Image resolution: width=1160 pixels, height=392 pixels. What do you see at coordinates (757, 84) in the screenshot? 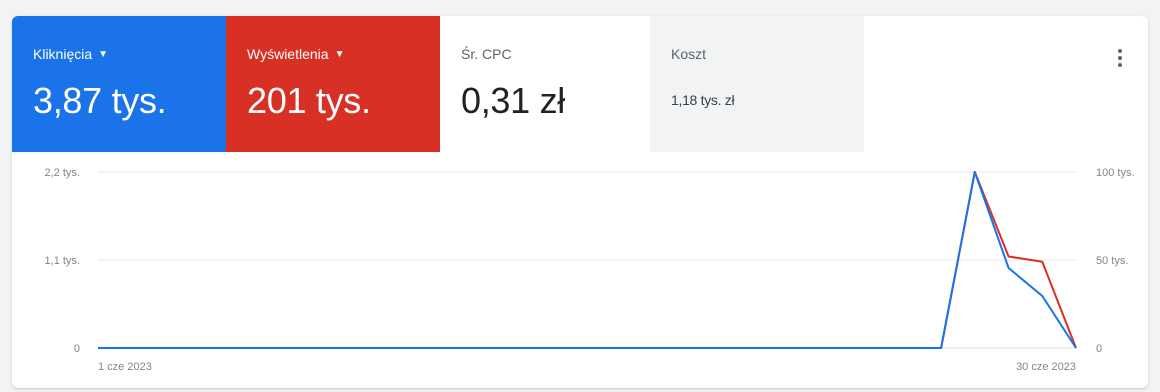
I see `metric-tile-cost: Koszt 1,18 tys. zł` at bounding box center [757, 84].